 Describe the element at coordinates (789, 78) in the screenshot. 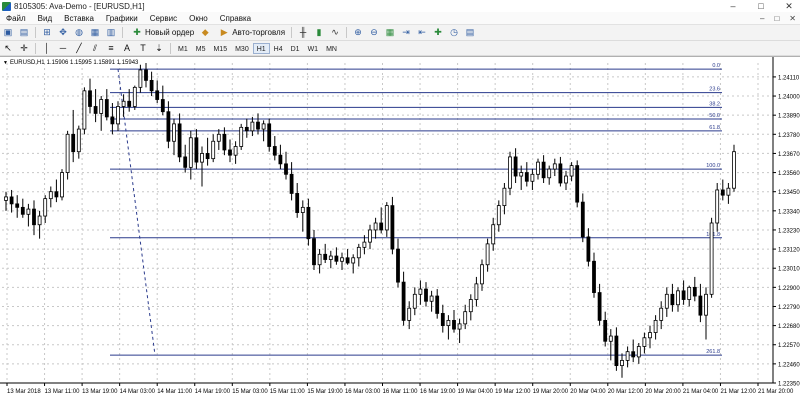

I see `price-tick-label: 1.24110` at that location.